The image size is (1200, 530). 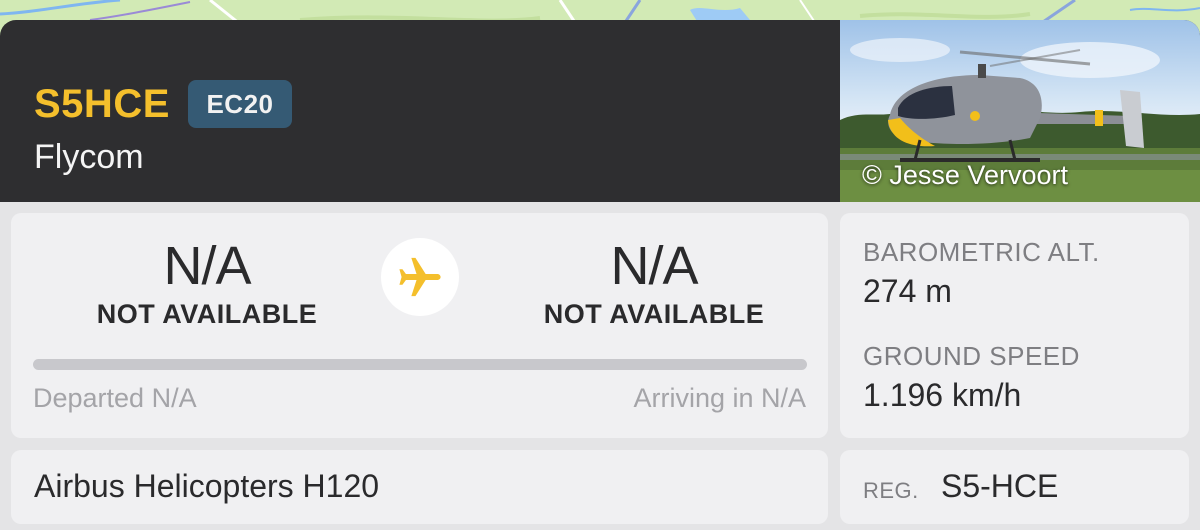 What do you see at coordinates (240, 104) in the screenshot?
I see `aircraft-type-badge: EC20` at bounding box center [240, 104].